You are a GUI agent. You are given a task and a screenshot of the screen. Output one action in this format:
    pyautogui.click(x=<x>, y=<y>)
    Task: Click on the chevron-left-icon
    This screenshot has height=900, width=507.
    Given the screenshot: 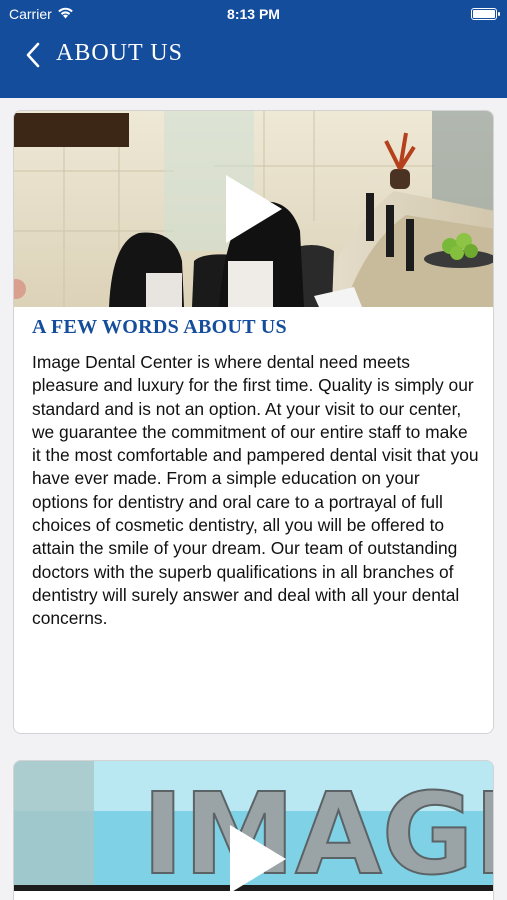 What is the action you would take?
    pyautogui.click(x=33, y=57)
    